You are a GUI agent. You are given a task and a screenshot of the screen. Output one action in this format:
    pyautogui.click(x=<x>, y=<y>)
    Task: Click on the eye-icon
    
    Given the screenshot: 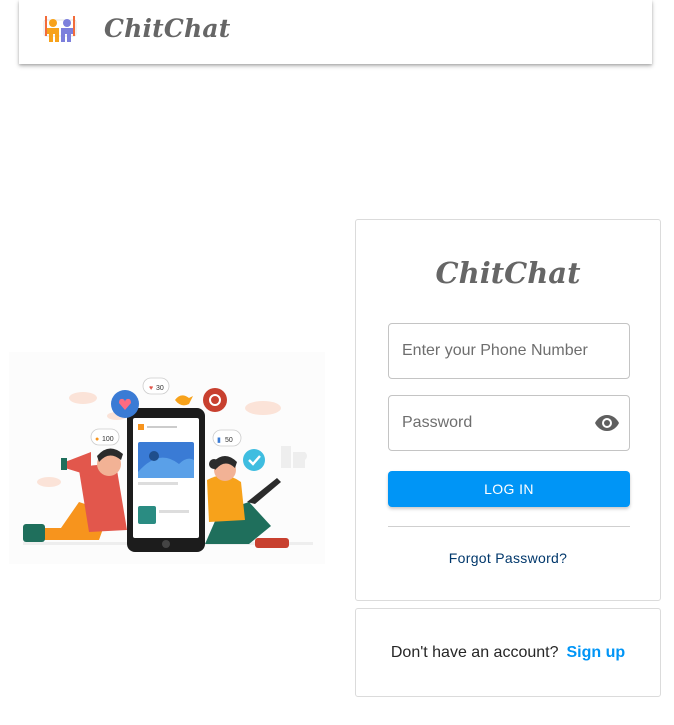 What is the action you would take?
    pyautogui.click(x=607, y=423)
    